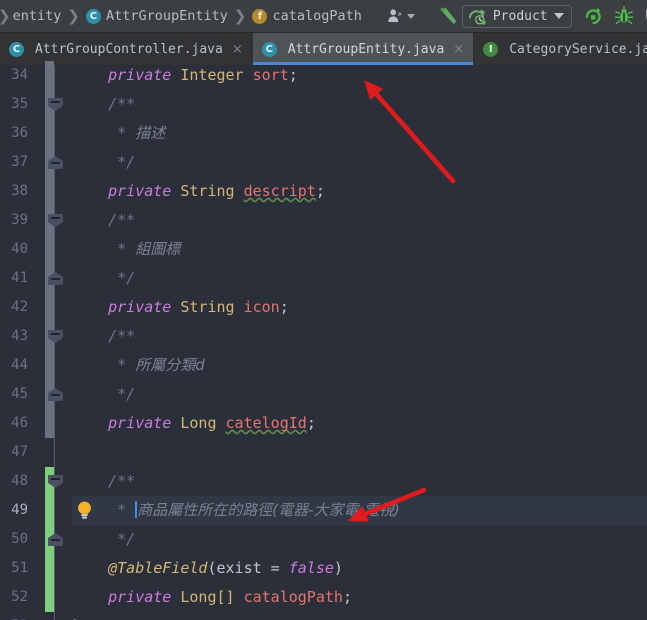  What do you see at coordinates (36, 452) in the screenshot?
I see `gutter-row: 47` at bounding box center [36, 452].